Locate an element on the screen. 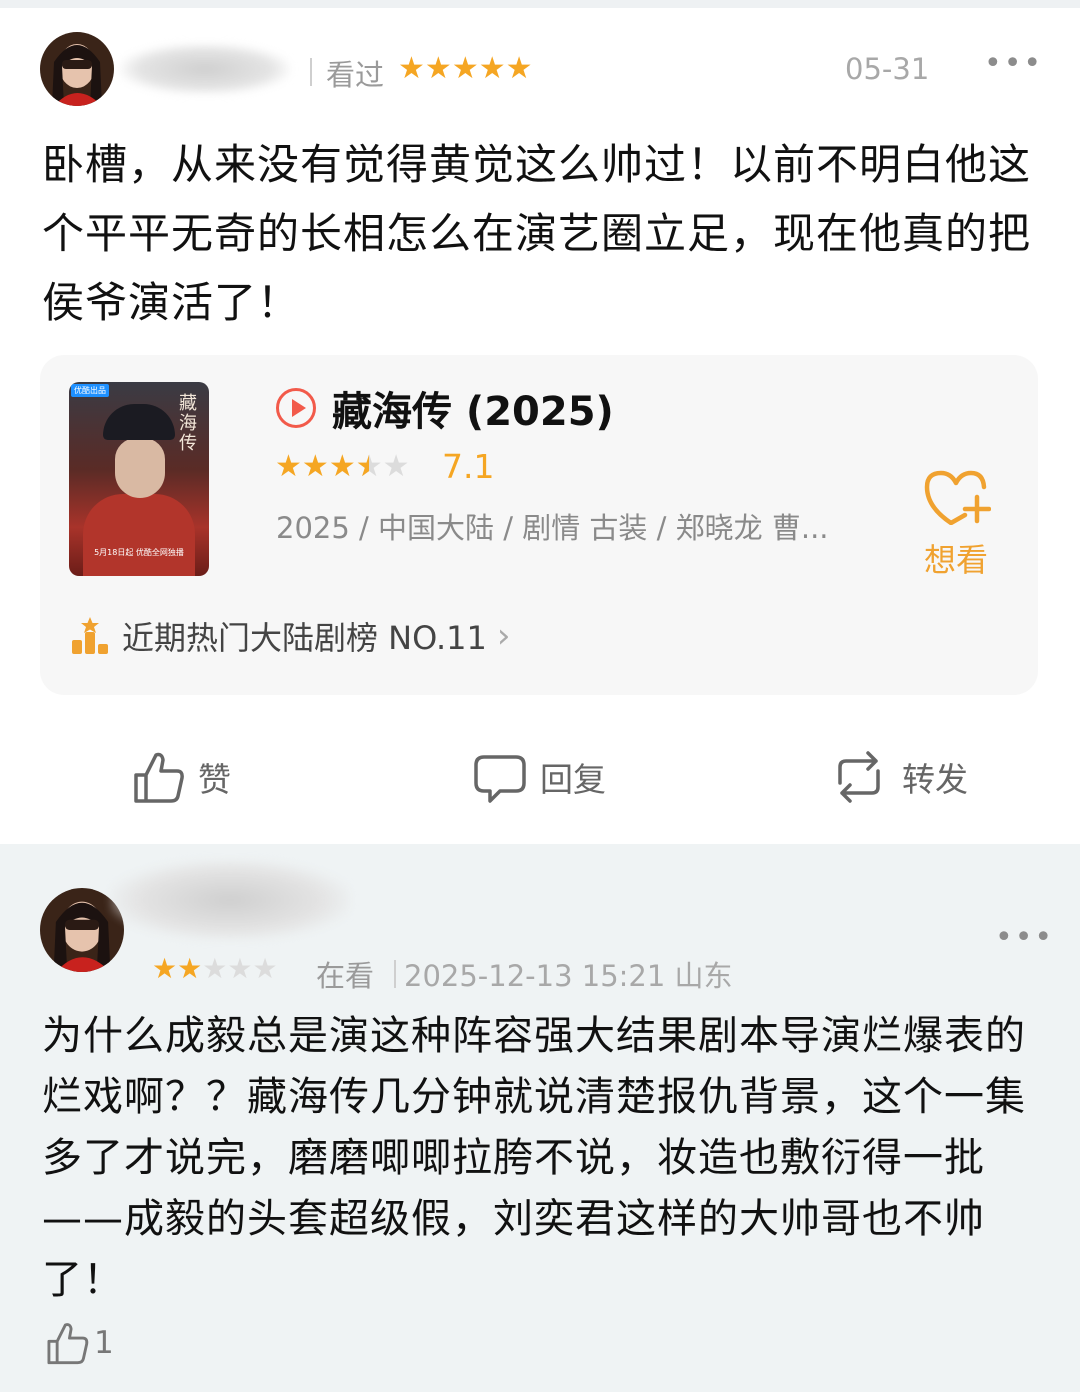 This screenshot has height=1392, width=1080. top-divider is located at coordinates (540, 4).